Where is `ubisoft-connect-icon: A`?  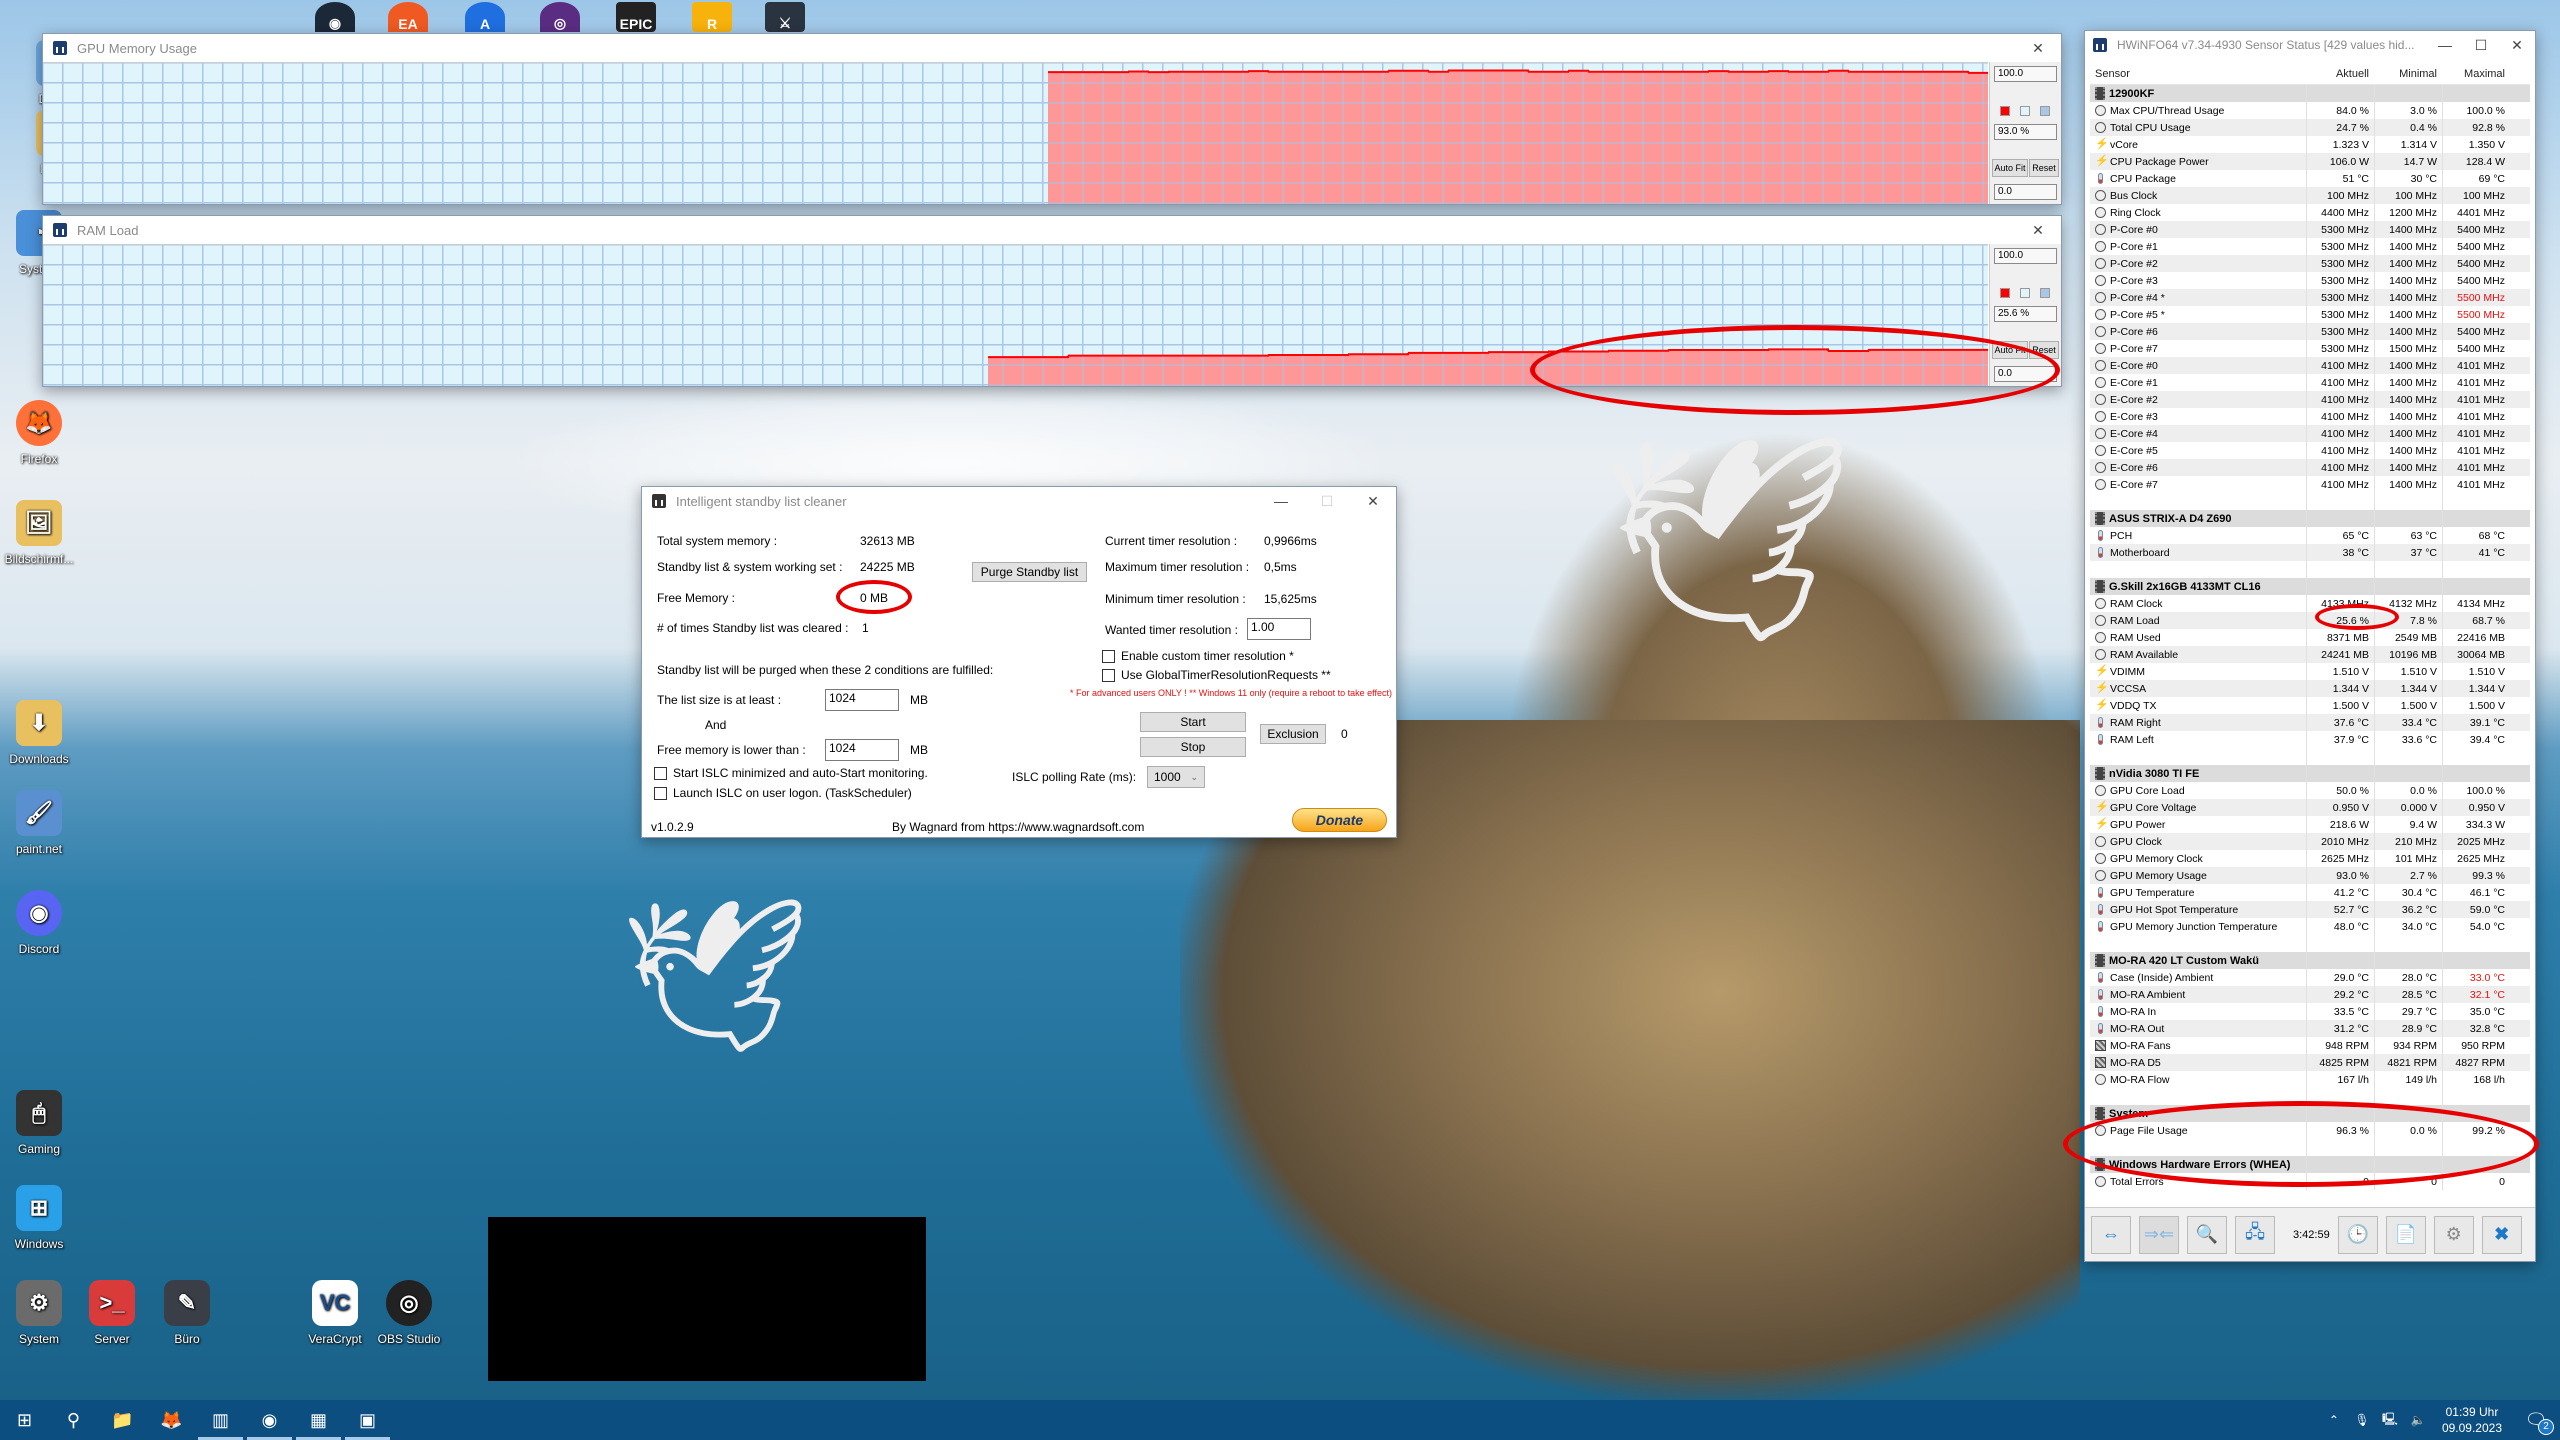
ubisoft-connect-icon: A is located at coordinates (485, 17).